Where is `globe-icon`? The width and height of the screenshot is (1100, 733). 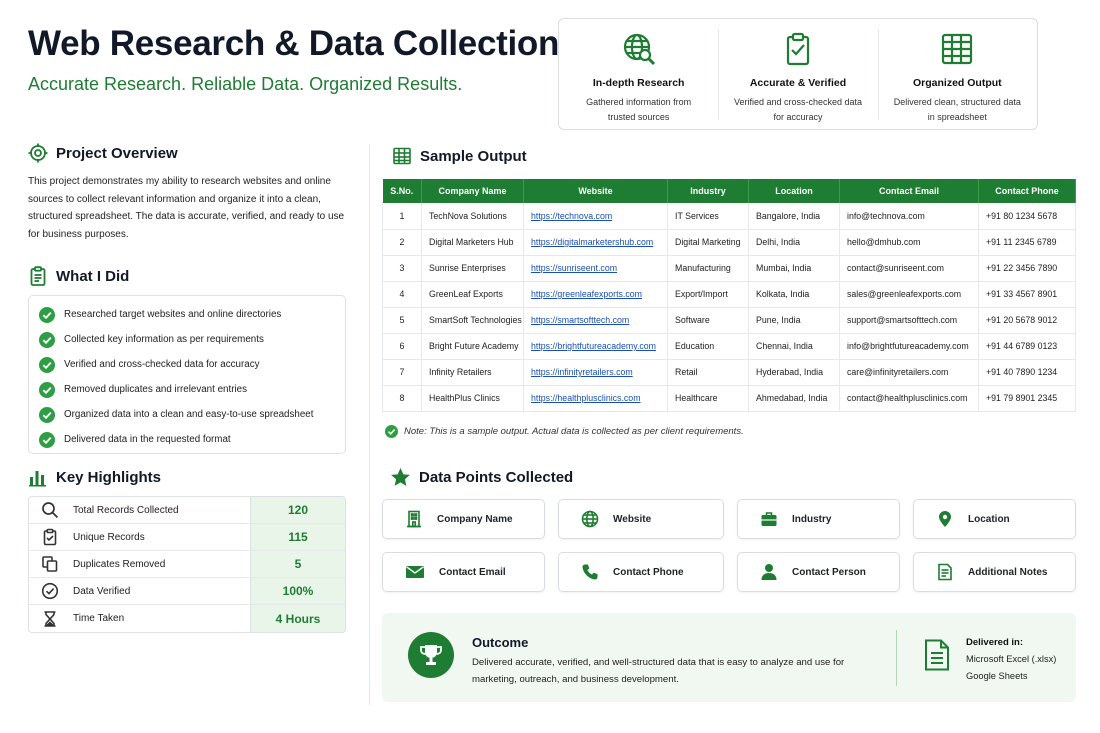 globe-icon is located at coordinates (590, 519).